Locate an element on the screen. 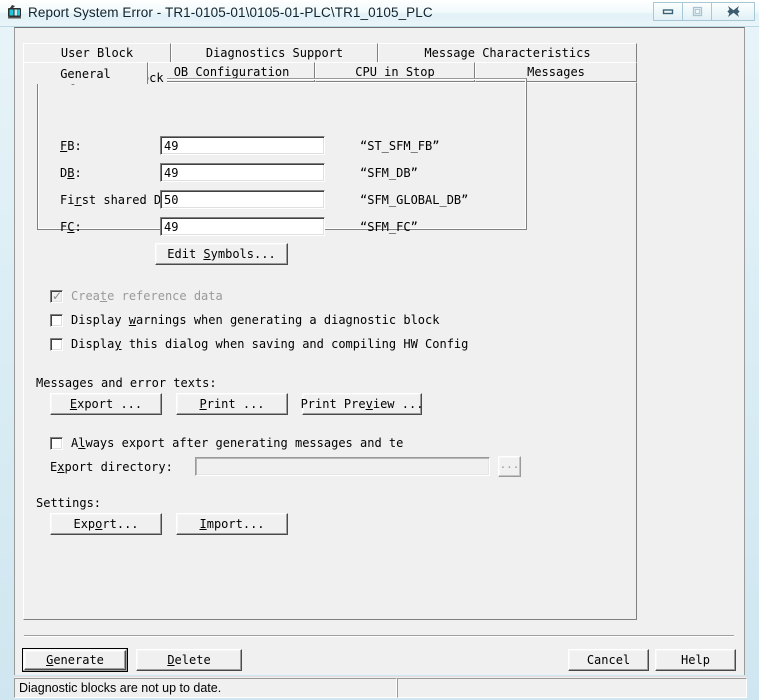 The width and height of the screenshot is (759, 700). close-icon is located at coordinates (733, 11).